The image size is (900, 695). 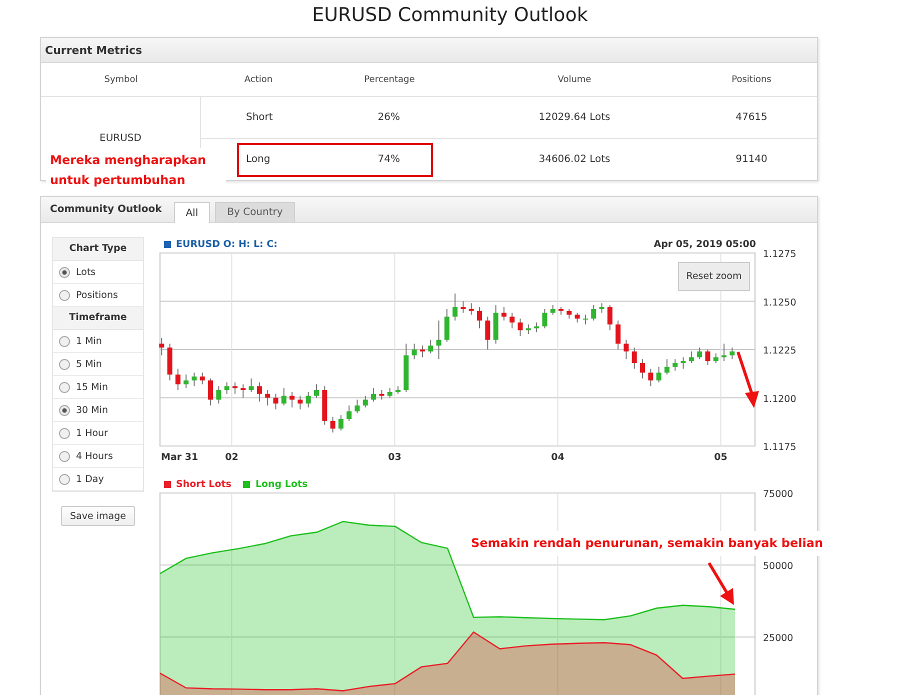 What do you see at coordinates (389, 79) in the screenshot?
I see `column-header: Percentage` at bounding box center [389, 79].